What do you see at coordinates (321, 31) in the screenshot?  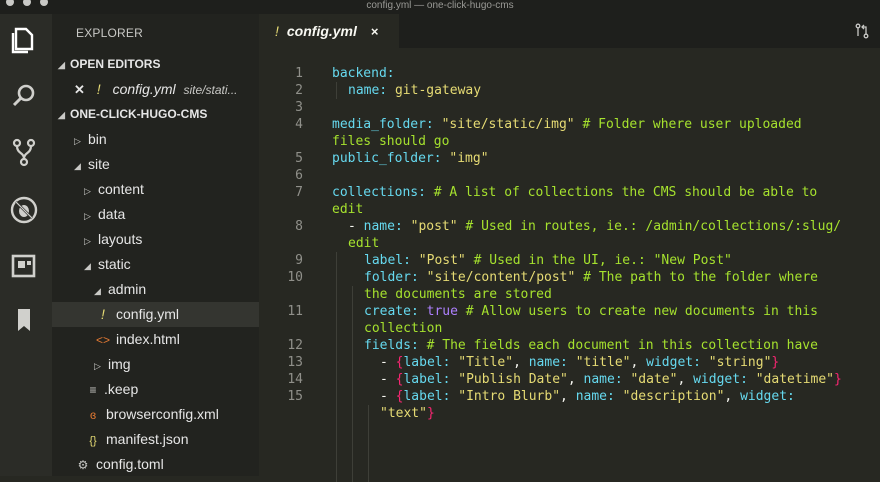 I see `tab-label: config.yml` at bounding box center [321, 31].